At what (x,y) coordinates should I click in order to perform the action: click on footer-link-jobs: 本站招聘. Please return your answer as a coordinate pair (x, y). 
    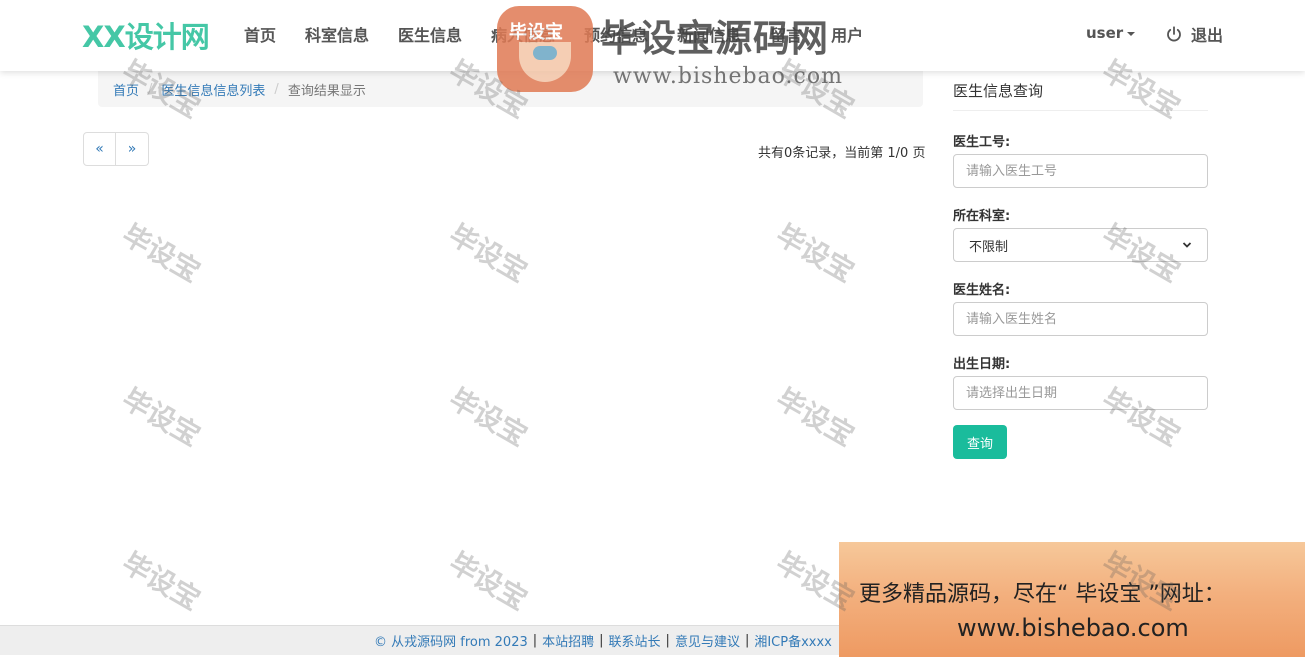
    Looking at the image, I should click on (568, 640).